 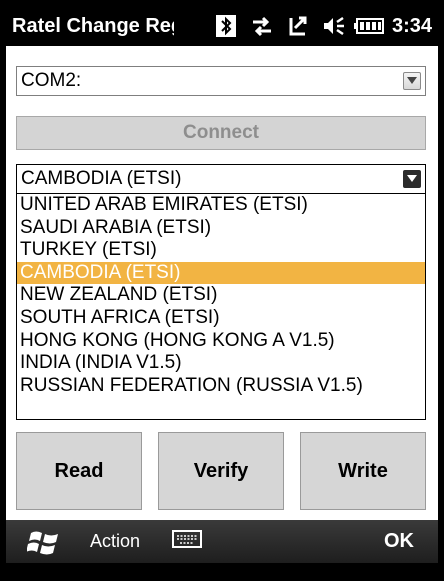 I want to click on connectivity-icon, so click(x=262, y=26).